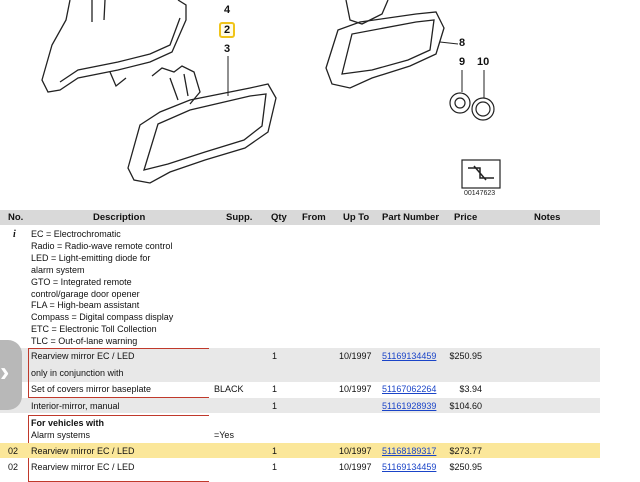 Image resolution: width=640 pixels, height=482 pixels. I want to click on part-number-link: 51161928939, so click(409, 406).